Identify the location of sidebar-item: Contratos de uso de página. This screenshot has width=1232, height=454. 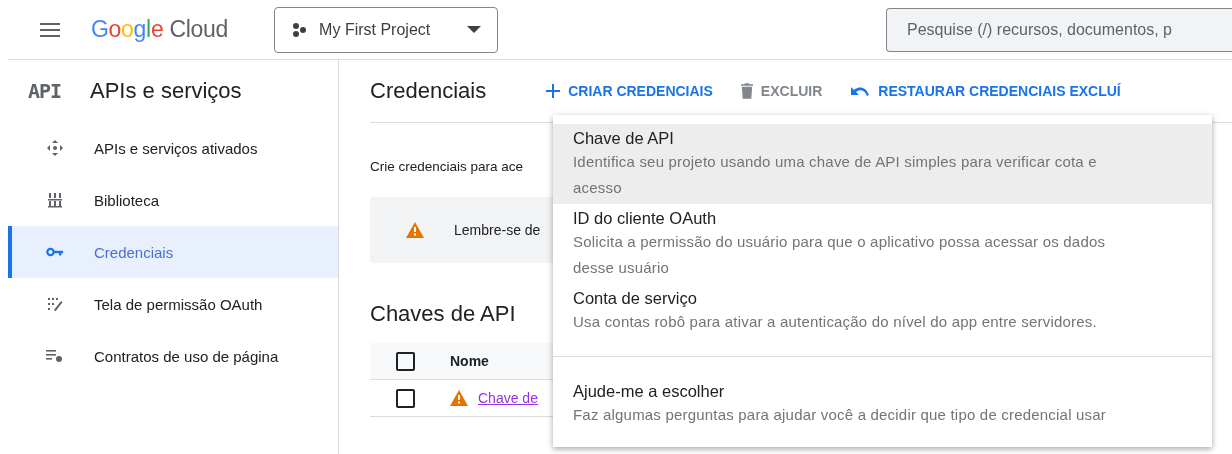
(173, 356).